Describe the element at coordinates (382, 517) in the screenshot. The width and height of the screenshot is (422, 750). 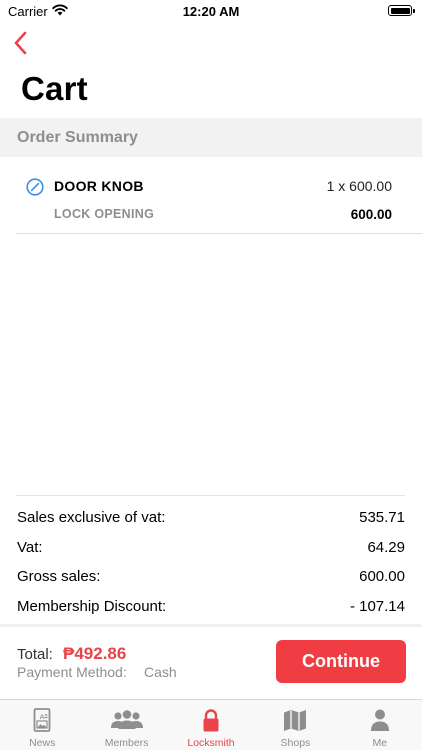
I see `totals-value: 535.71` at that location.